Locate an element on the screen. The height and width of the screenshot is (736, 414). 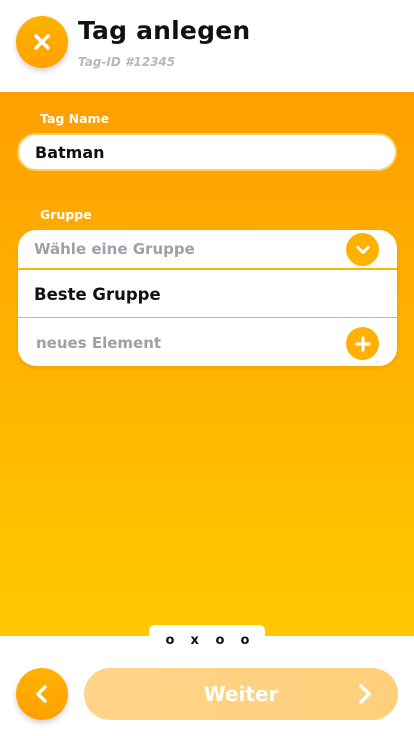
close-icon is located at coordinates (42, 42).